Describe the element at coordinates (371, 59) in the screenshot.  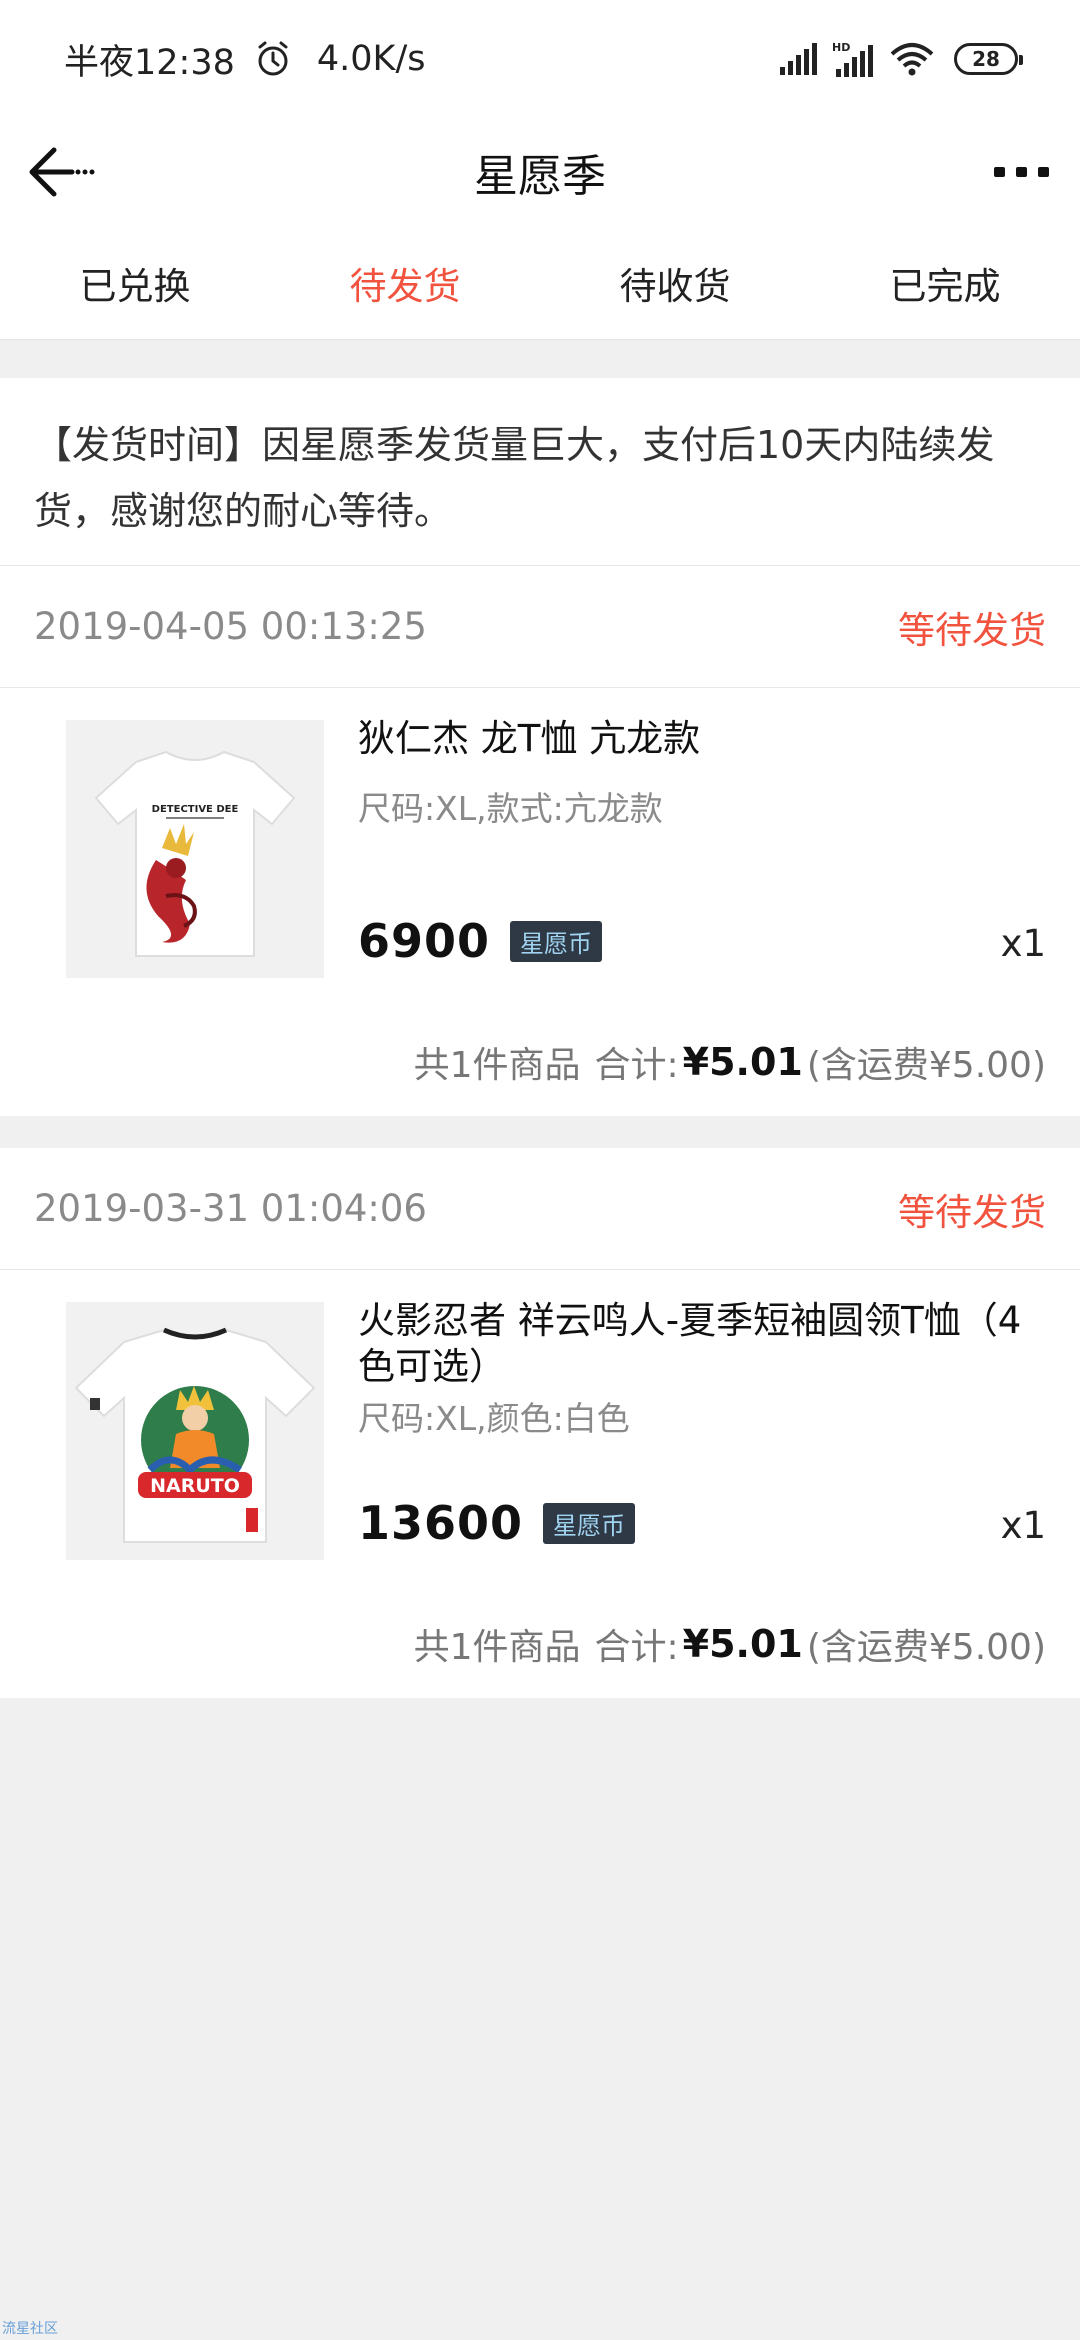
I see `network-speed: 4.0K/s` at that location.